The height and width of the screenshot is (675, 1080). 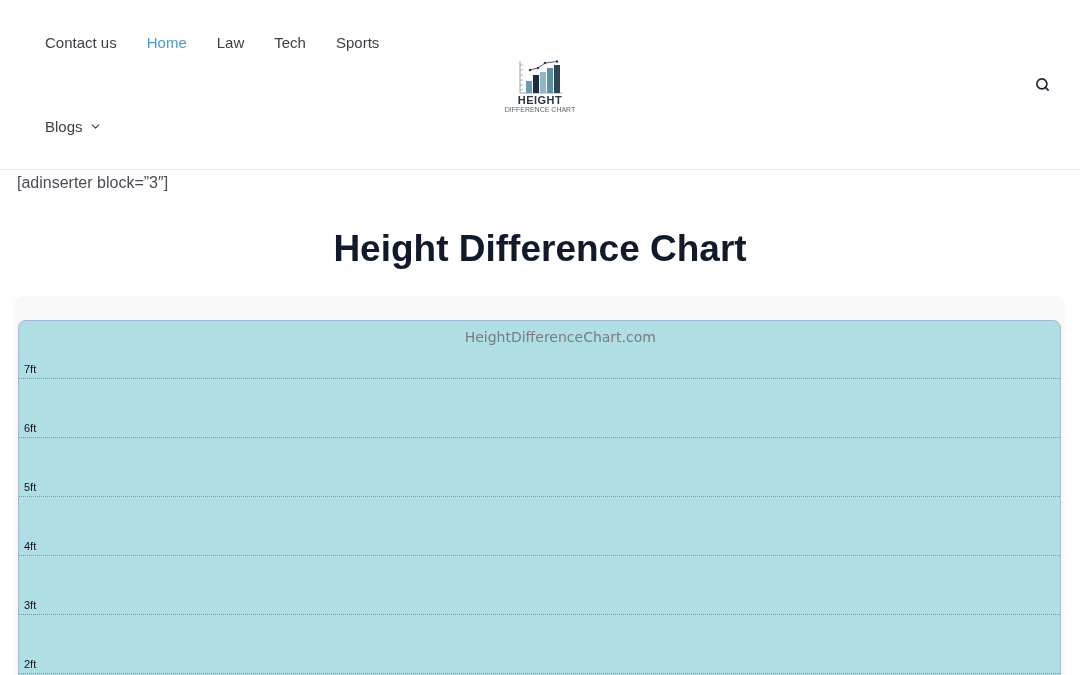 What do you see at coordinates (93, 183) in the screenshot?
I see `shortcode-text: [adinserter block=”3″]` at bounding box center [93, 183].